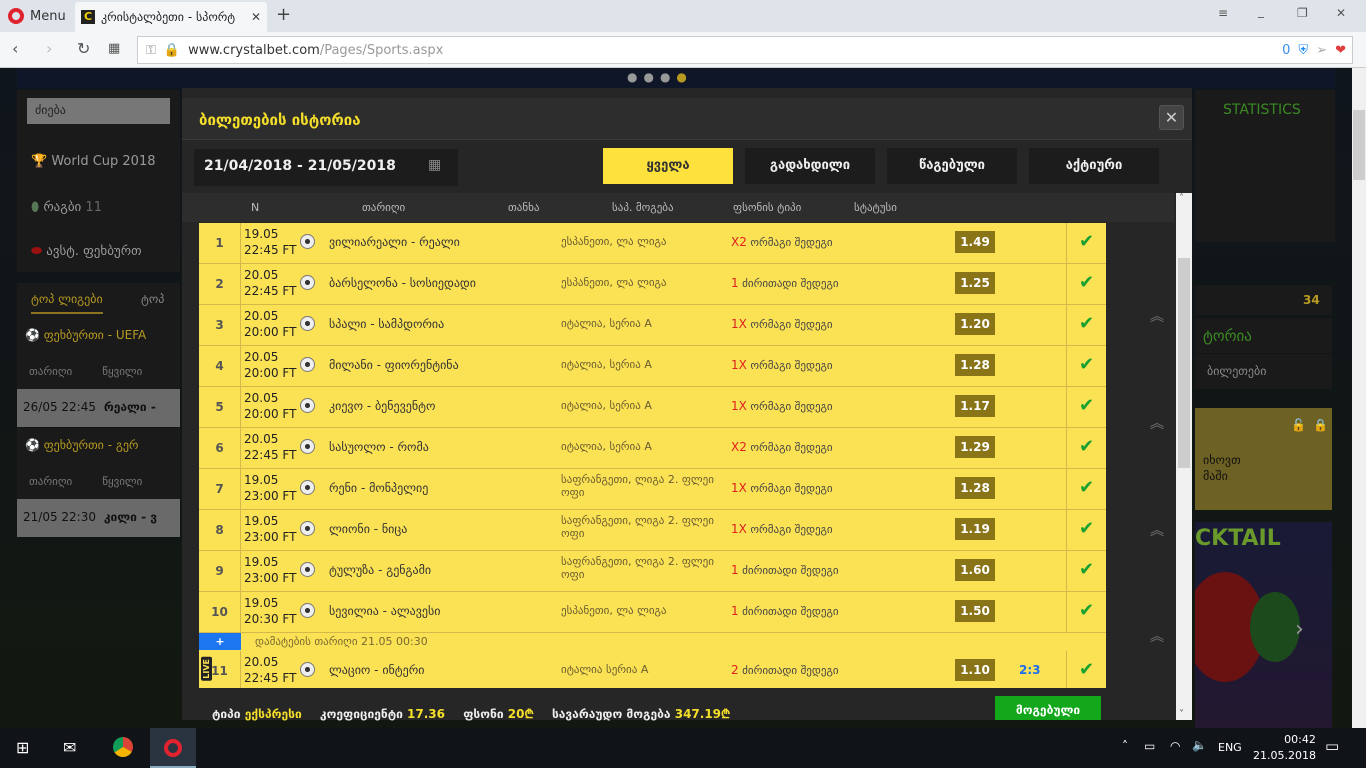  What do you see at coordinates (152, 299) in the screenshot?
I see `tab-top: ტოპ` at bounding box center [152, 299].